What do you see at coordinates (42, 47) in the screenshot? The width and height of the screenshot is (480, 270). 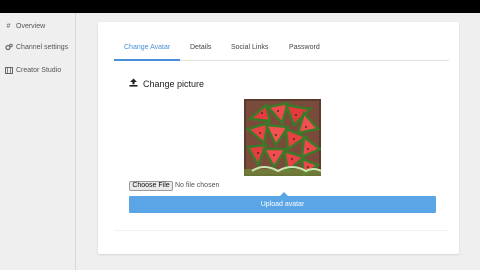 I see `sidebar-item-label: Channel settings` at bounding box center [42, 47].